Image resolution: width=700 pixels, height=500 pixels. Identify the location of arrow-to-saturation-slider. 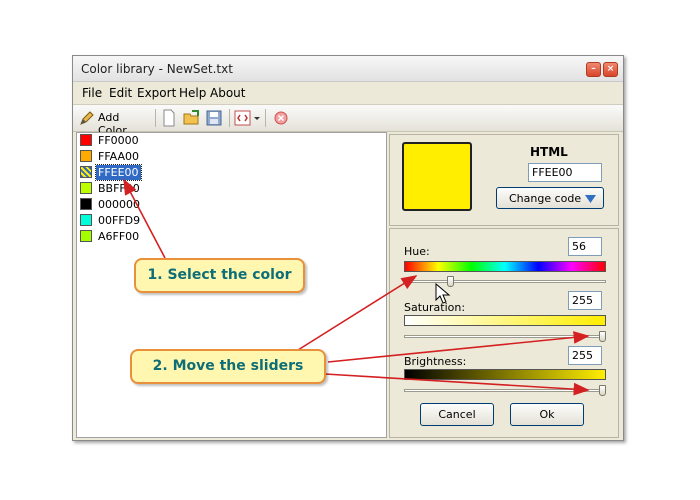
(458, 347).